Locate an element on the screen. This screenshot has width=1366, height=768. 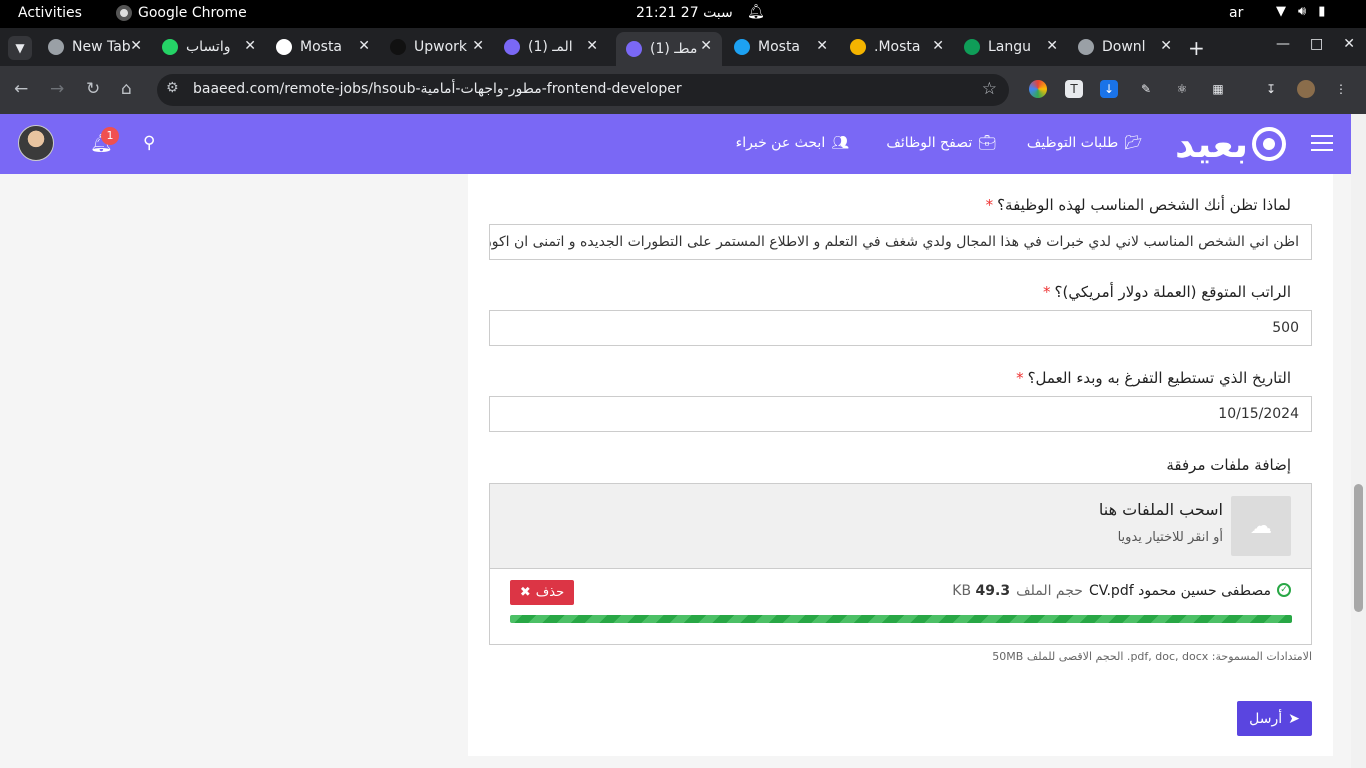
submit-label: أرسل is located at coordinates (1266, 718).